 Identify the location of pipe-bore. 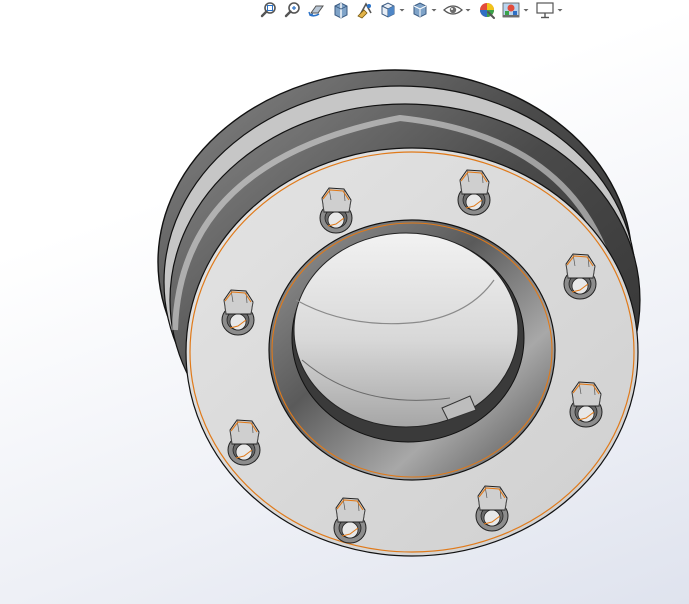
(406, 330).